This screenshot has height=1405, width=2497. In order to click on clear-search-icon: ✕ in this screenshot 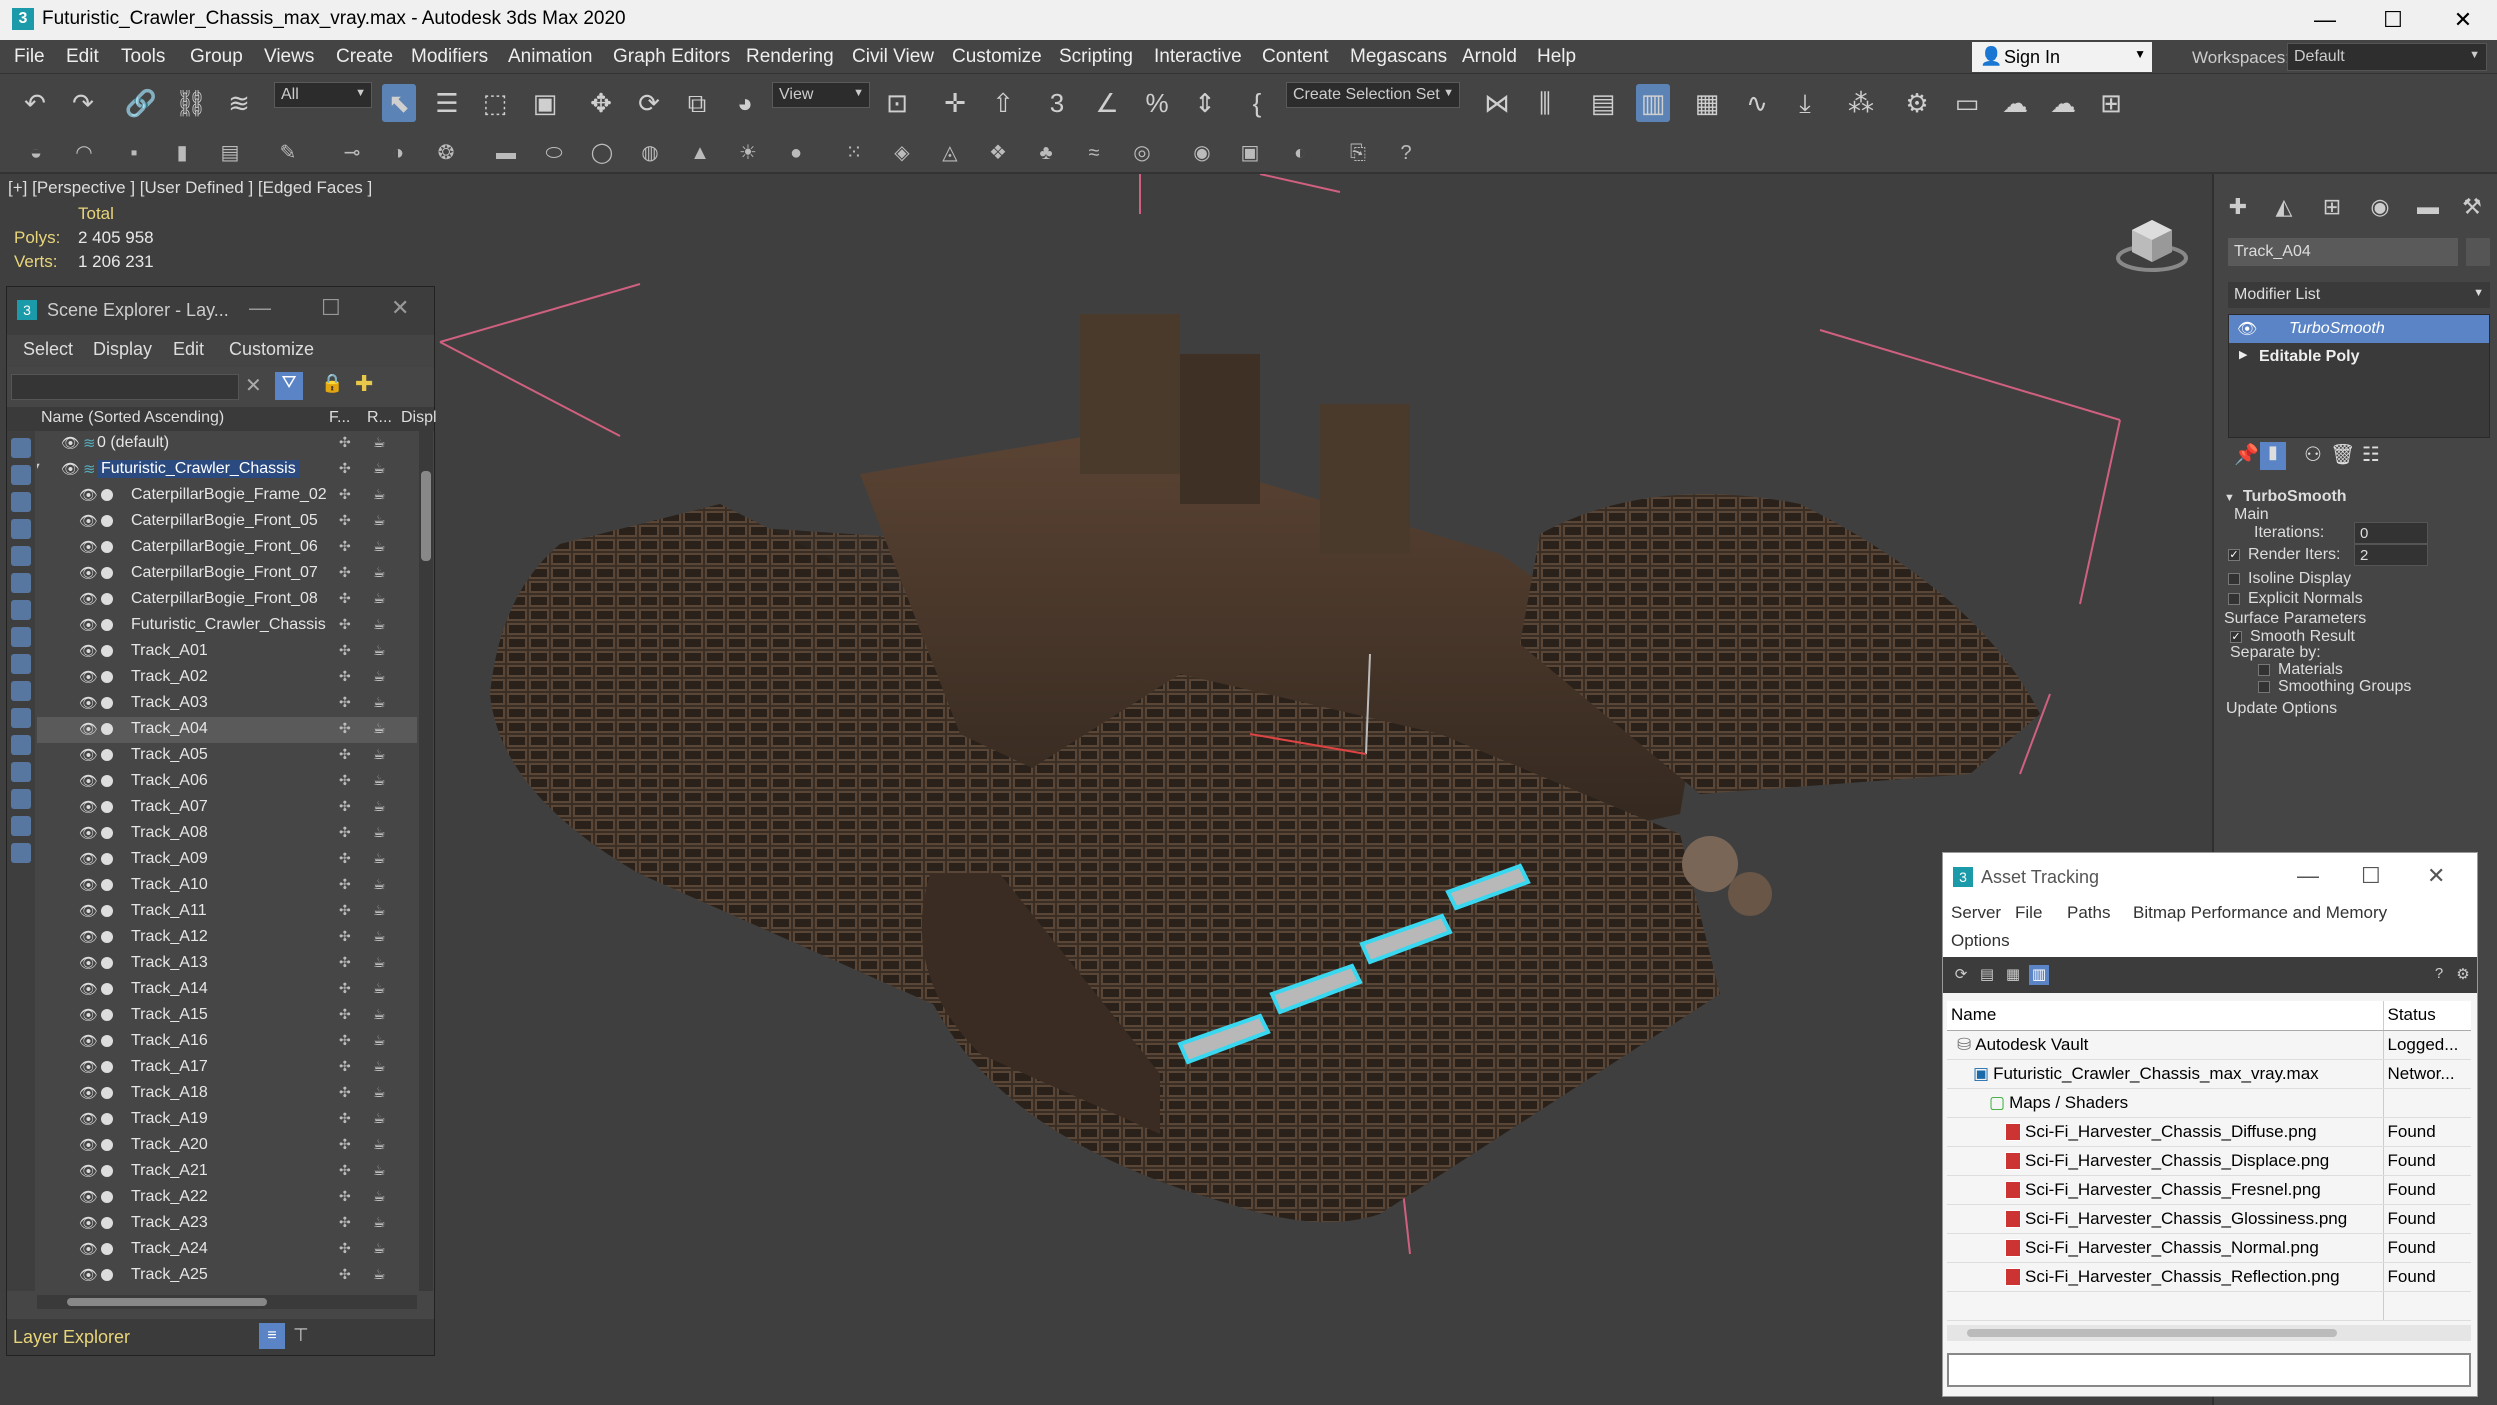, I will do `click(253, 385)`.